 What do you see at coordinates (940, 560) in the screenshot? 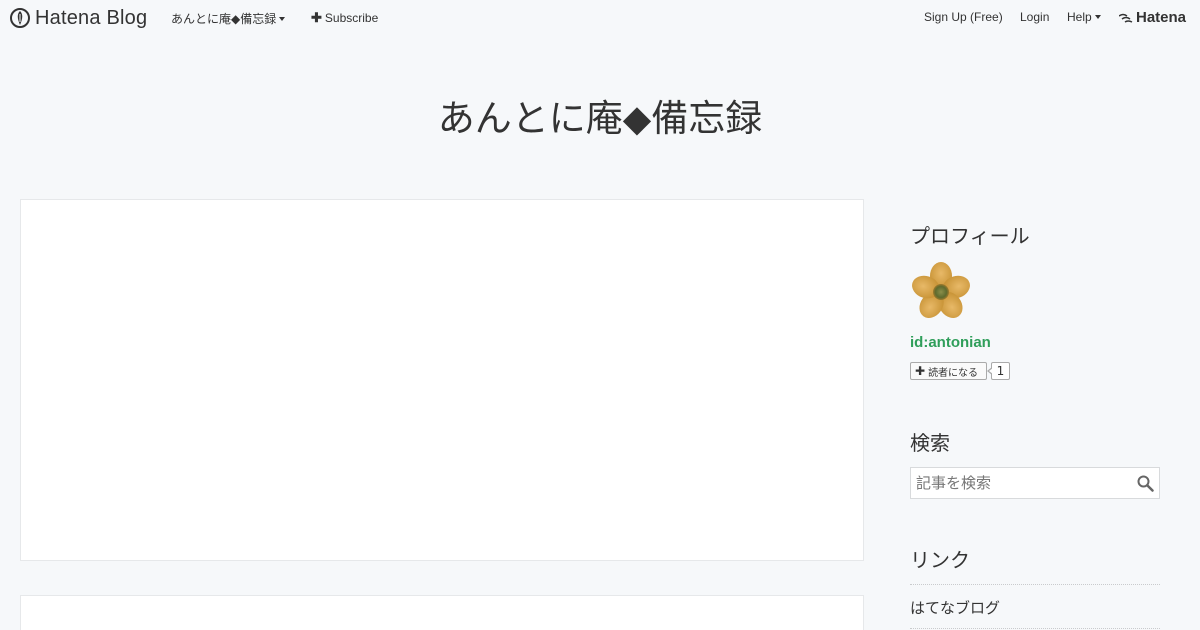
I see `links-module-title: リンク` at bounding box center [940, 560].